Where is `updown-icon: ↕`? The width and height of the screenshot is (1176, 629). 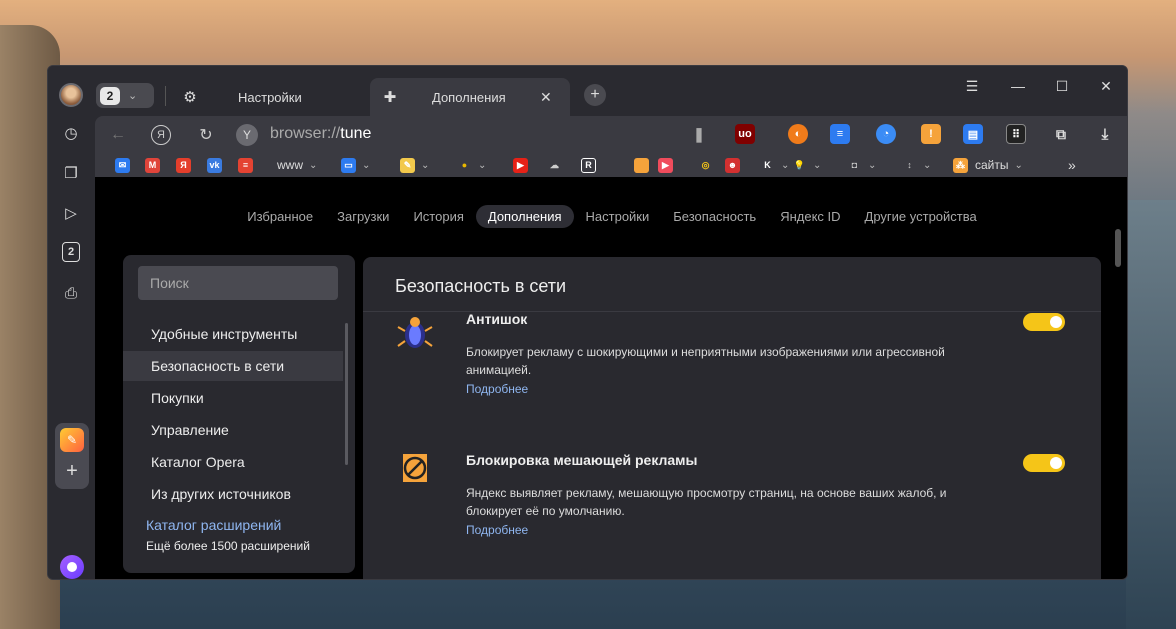
updown-icon: ↕ is located at coordinates (909, 165).